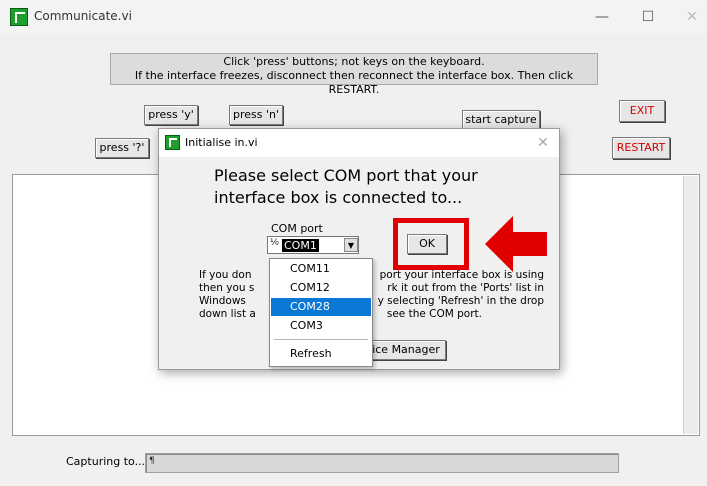 This screenshot has width=707, height=486. Describe the element at coordinates (602, 17) in the screenshot. I see `minimize-icon: —` at that location.